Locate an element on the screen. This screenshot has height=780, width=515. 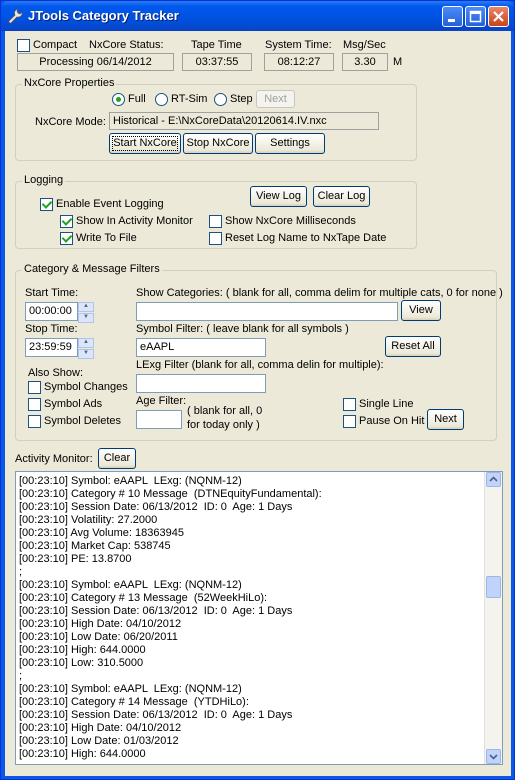
nxcore-status-label: NxCore Status: is located at coordinates (126, 45).